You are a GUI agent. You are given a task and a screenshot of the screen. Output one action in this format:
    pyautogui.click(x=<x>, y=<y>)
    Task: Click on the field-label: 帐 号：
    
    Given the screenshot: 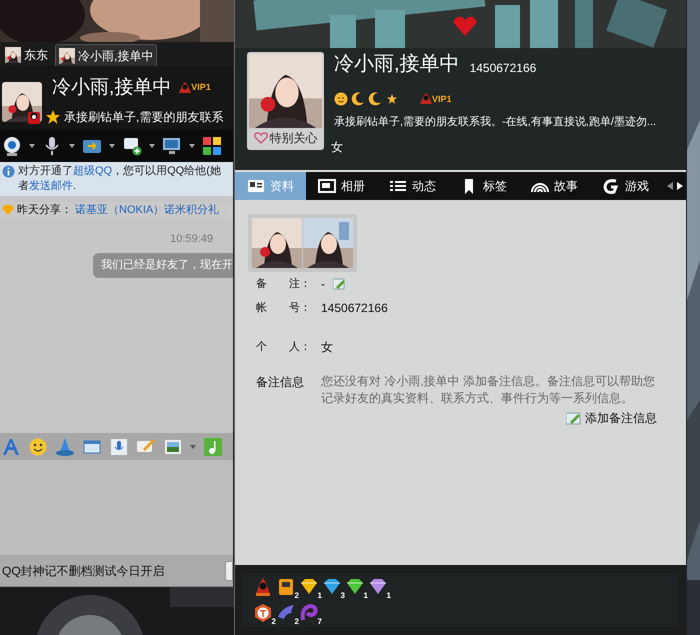 What is the action you would take?
    pyautogui.click(x=283, y=308)
    